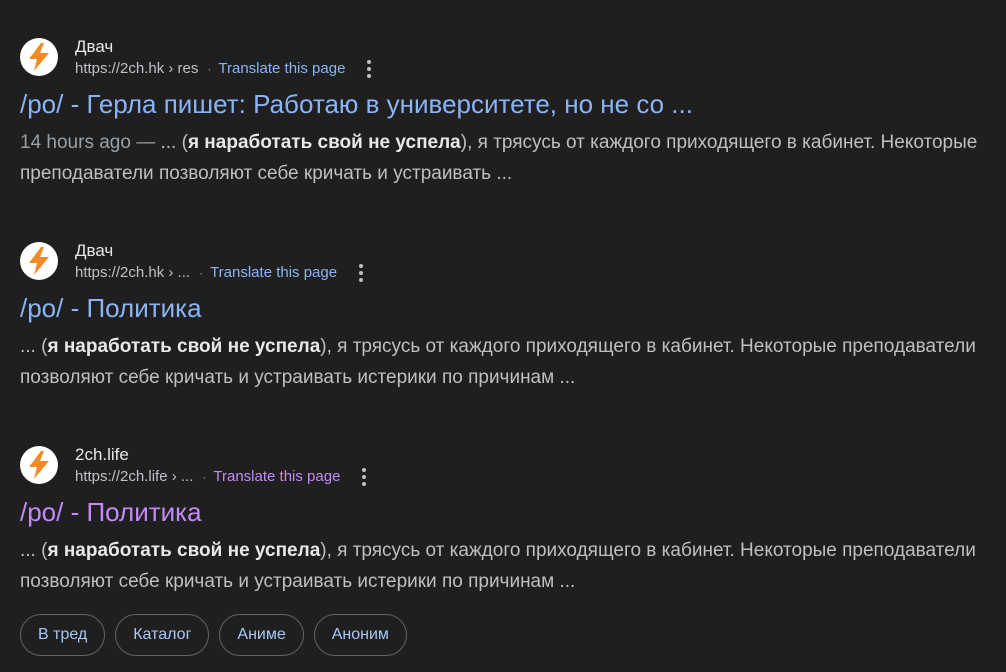 Image resolution: width=1006 pixels, height=672 pixels. I want to click on sitelink-chips: В тред Каталог Аниме Аноним, so click(213, 635).